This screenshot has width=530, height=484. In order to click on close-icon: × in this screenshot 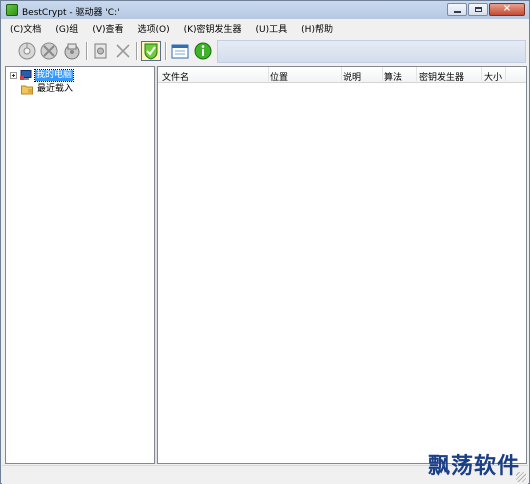, I will do `click(507, 8)`.